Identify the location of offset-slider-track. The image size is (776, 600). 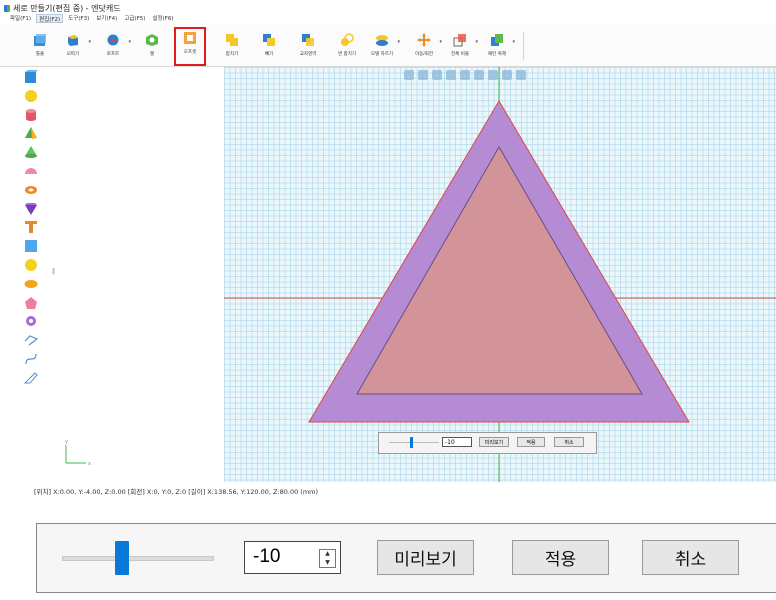
(138, 558).